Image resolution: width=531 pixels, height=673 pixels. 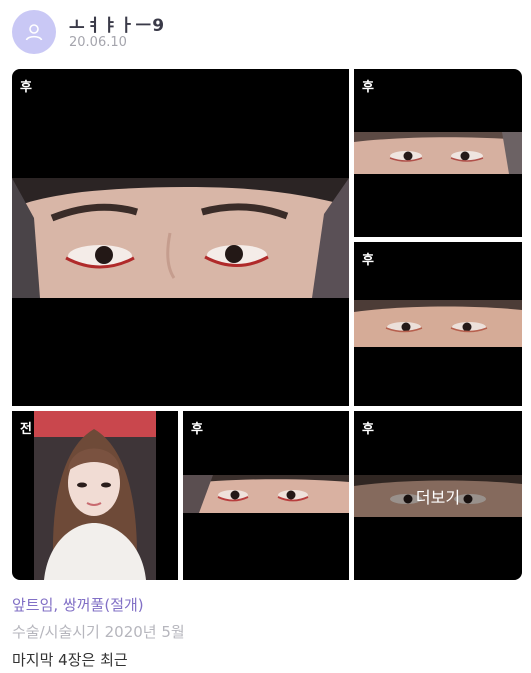 What do you see at coordinates (98, 632) in the screenshot?
I see `procedure-period: 수술/시술시기 2020년 5월` at bounding box center [98, 632].